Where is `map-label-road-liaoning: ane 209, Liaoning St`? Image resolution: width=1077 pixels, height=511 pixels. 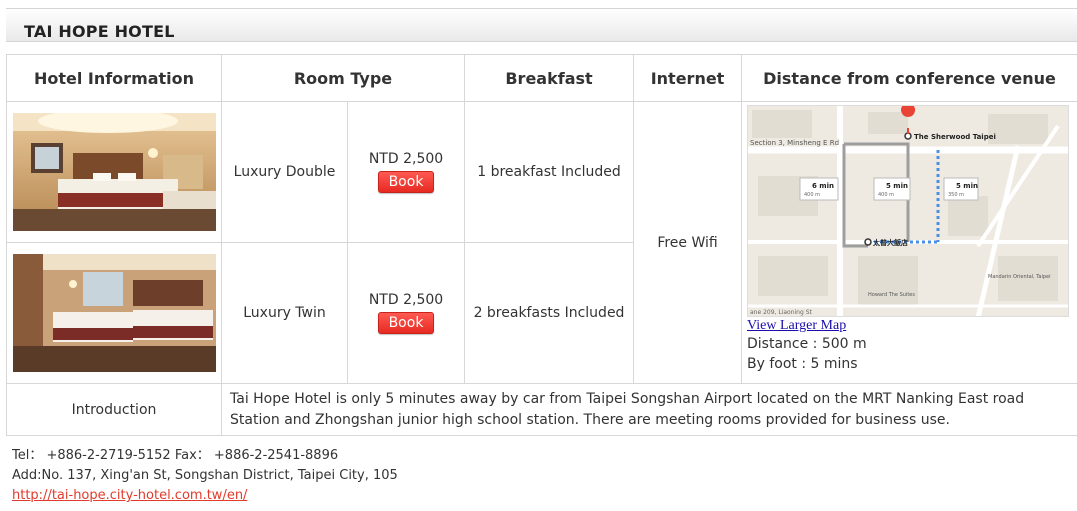 map-label-road-liaoning: ane 209, Liaoning St is located at coordinates (781, 312).